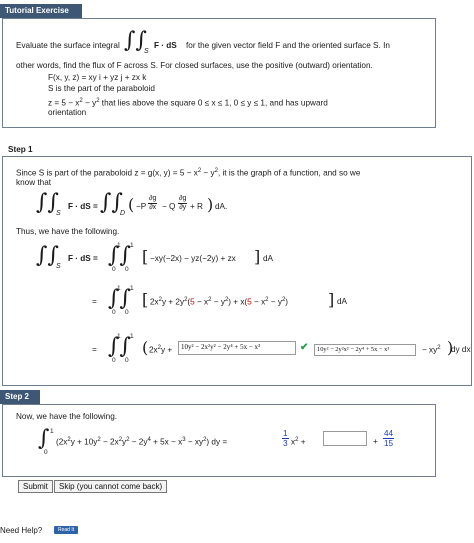  I want to click on step2-plus-2: +, so click(375, 441).